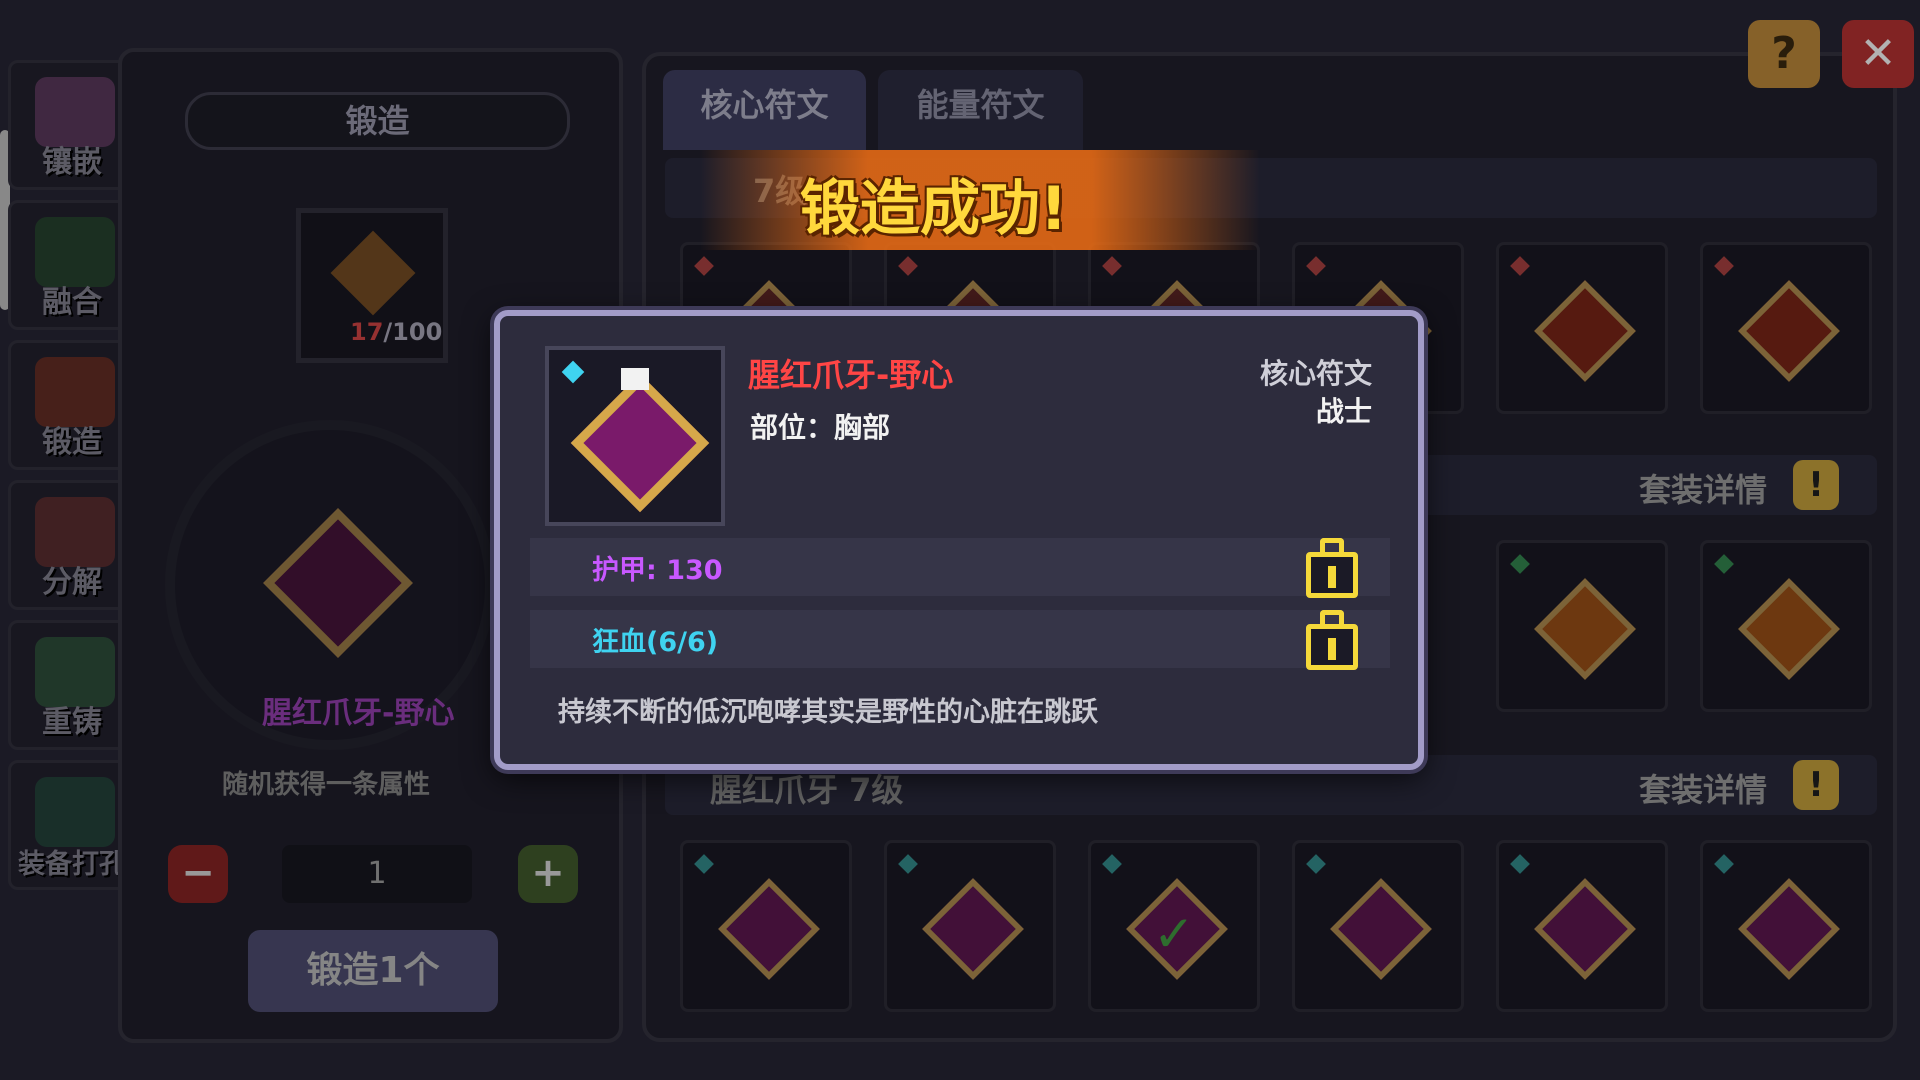 This screenshot has width=1920, height=1080. What do you see at coordinates (72, 125) in the screenshot?
I see `sidebar-item-inlay: 镶嵌` at bounding box center [72, 125].